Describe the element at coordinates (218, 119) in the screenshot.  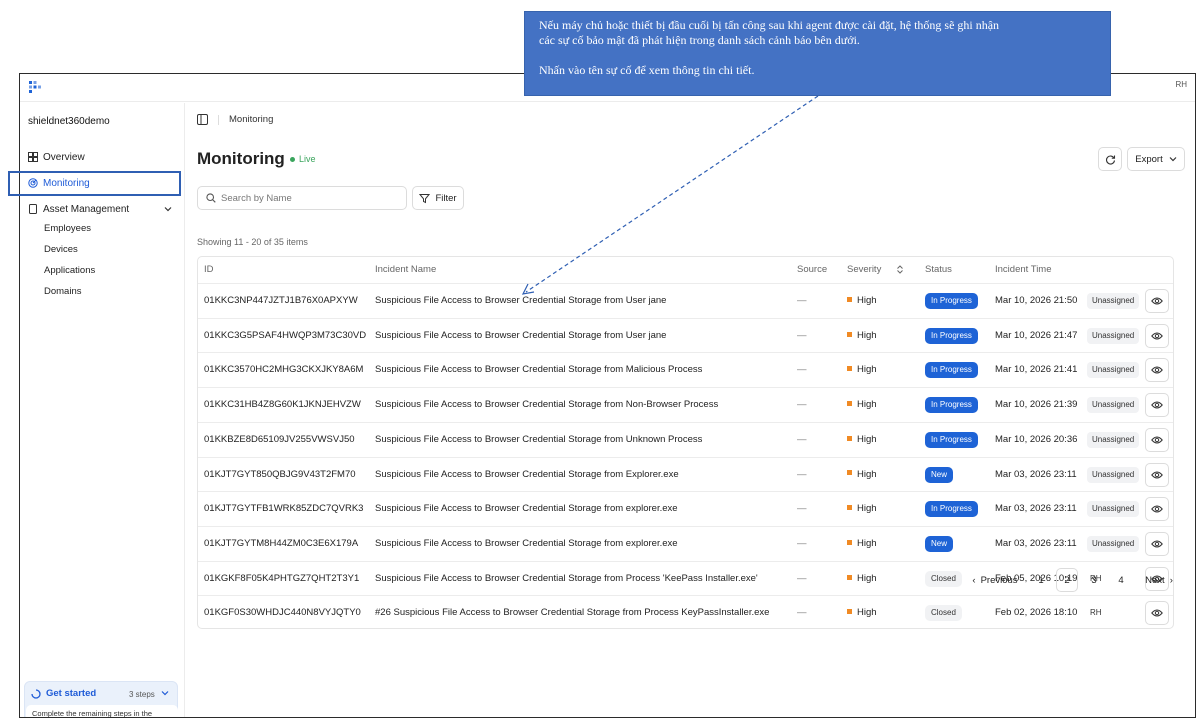
I see `divider` at that location.